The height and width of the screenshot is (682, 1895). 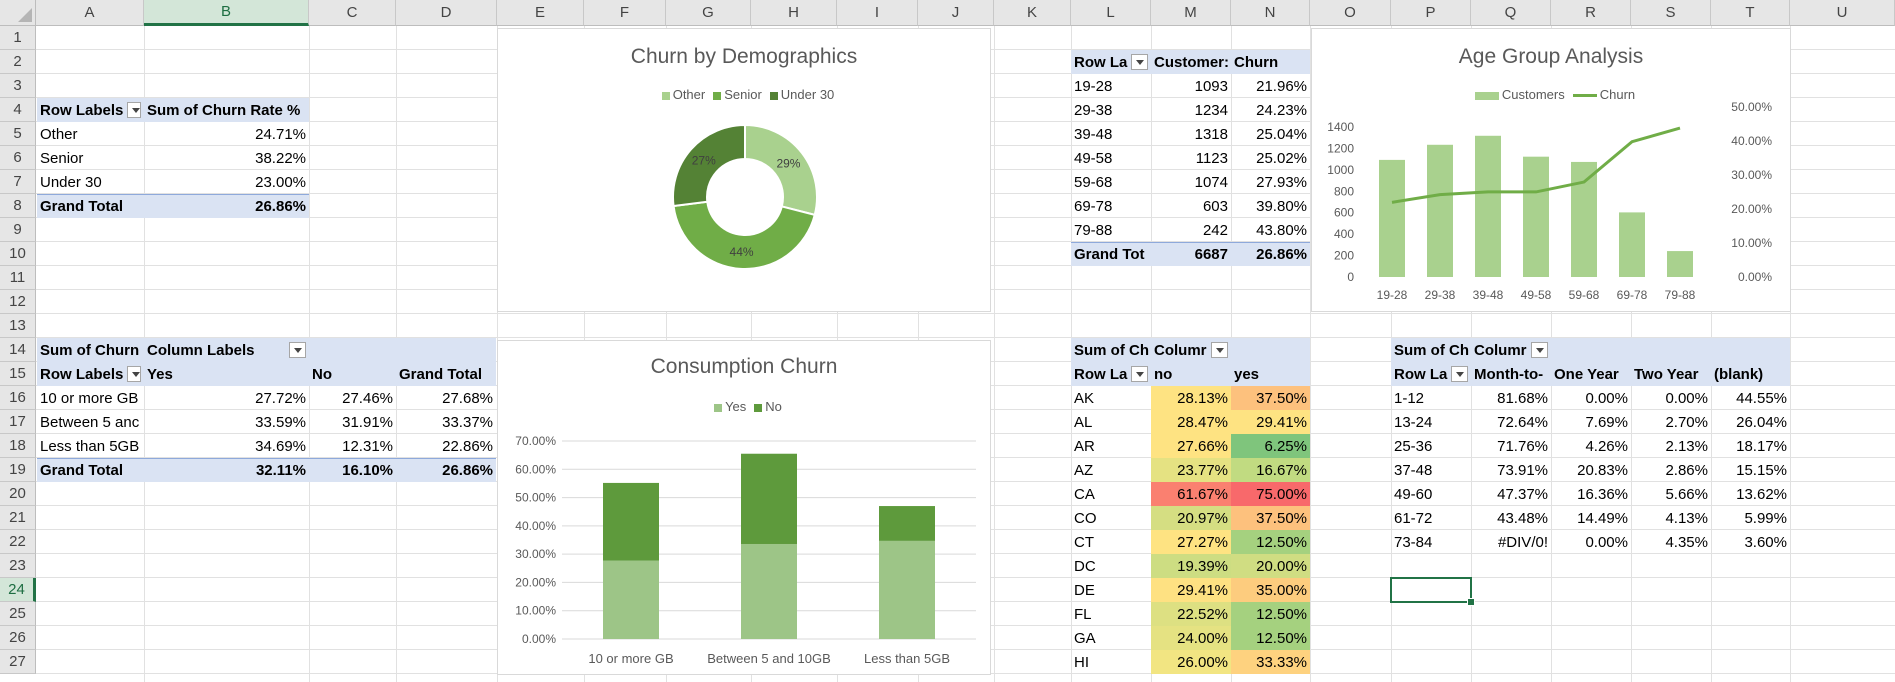 I want to click on column-header-q: Q, so click(x=1511, y=13).